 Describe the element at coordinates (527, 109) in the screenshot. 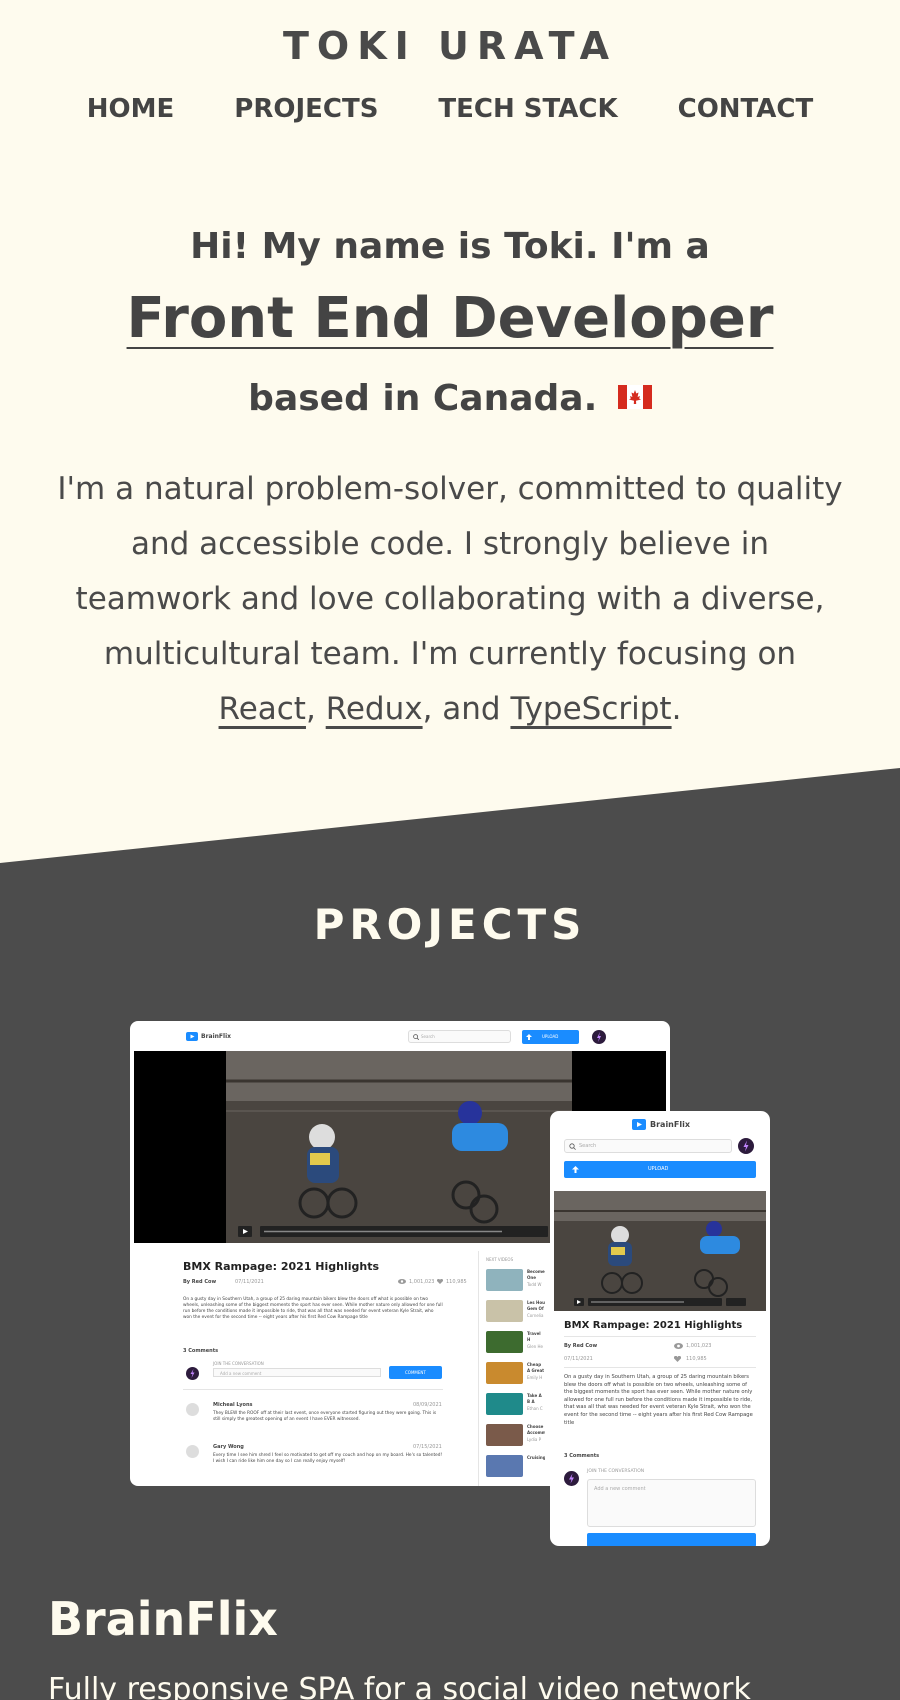

I see `nav-tech-stack: TECH STACK` at that location.